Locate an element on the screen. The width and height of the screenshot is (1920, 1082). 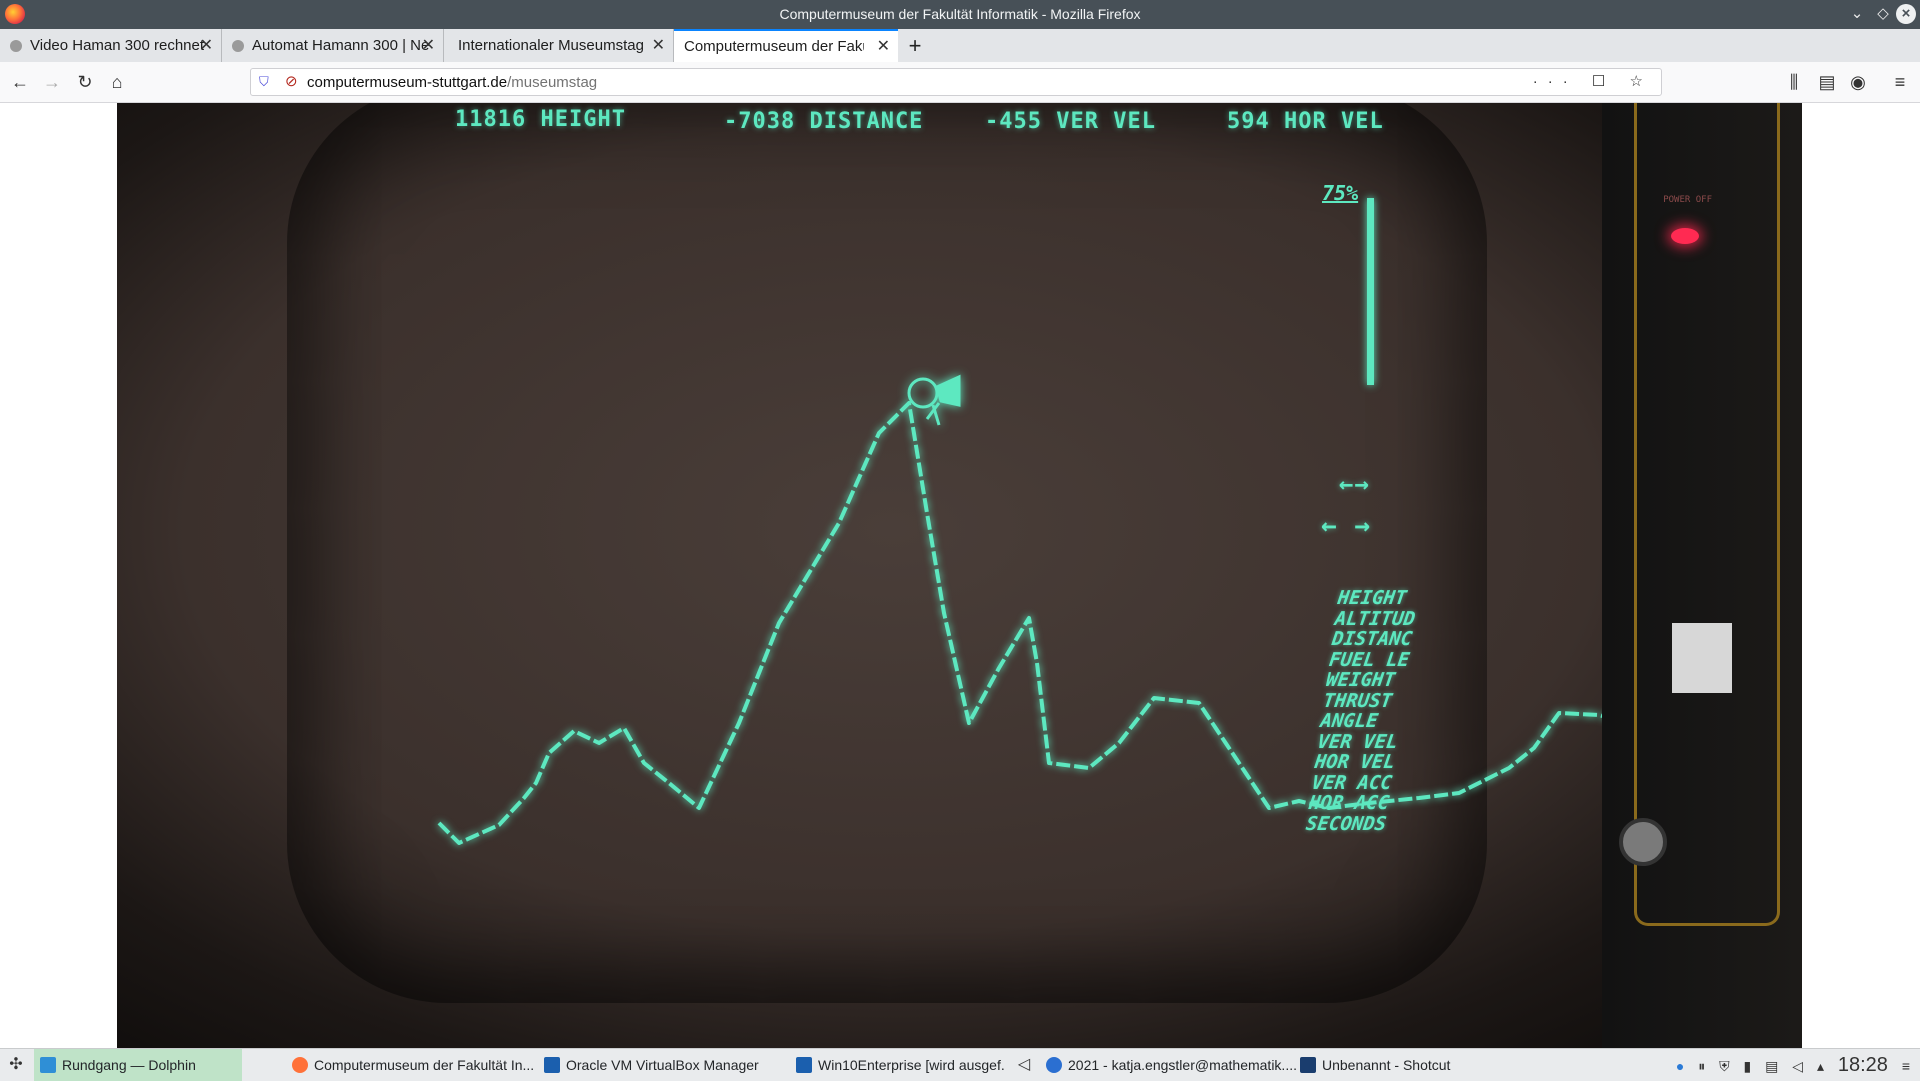
taskbar-item-label: Unbenannt - Shotcut is located at coordinates (1386, 1065).